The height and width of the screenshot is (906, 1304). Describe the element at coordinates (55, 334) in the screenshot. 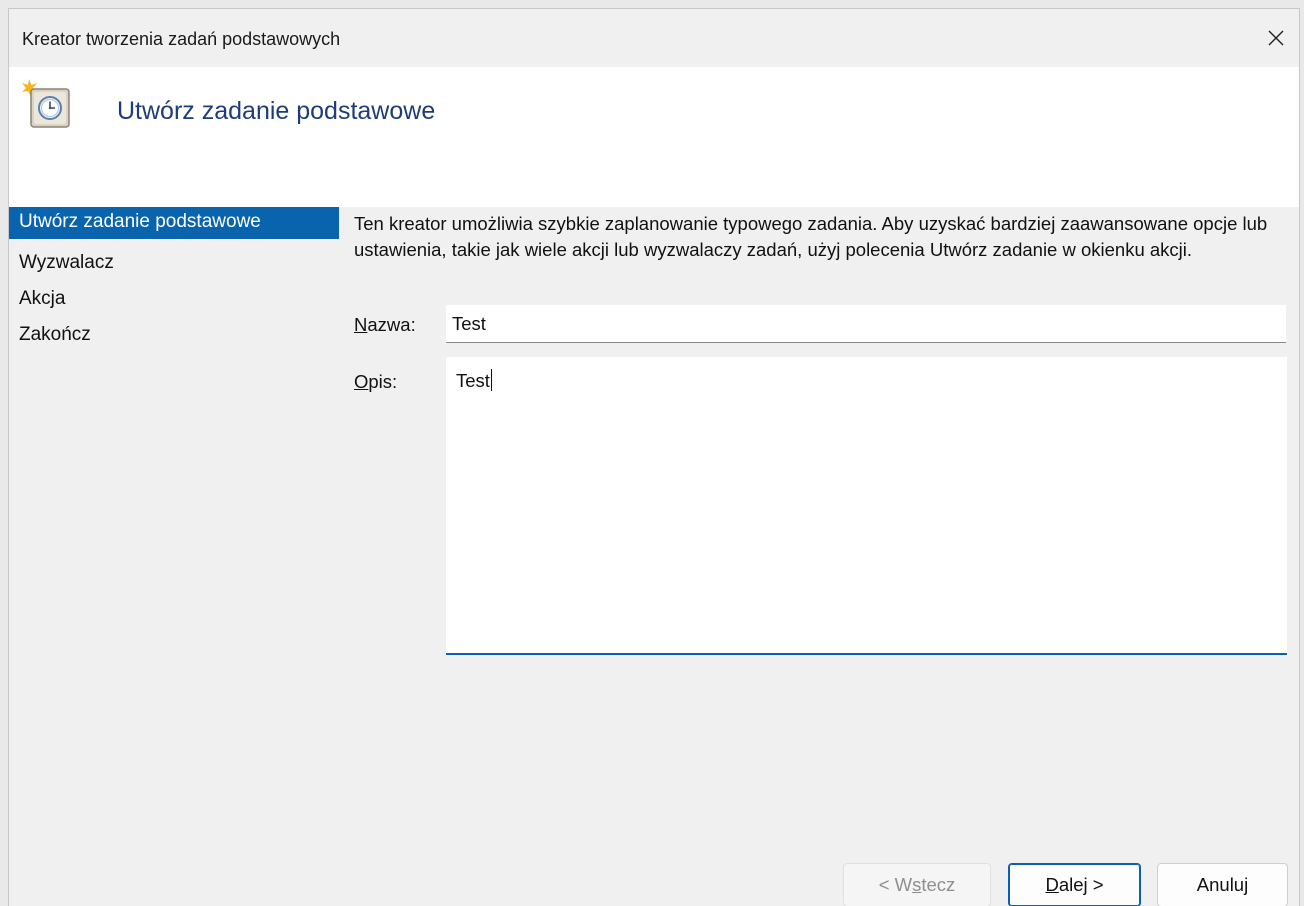

I see `step-label: Zakończ` at that location.